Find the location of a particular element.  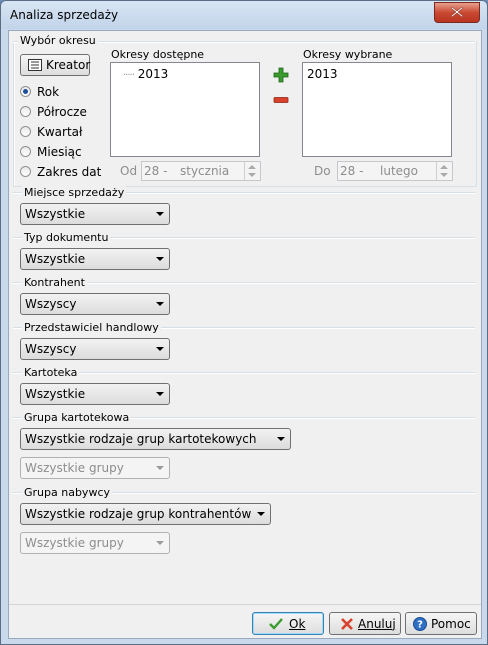

period-group-label: Wybór okresu is located at coordinates (58, 40).